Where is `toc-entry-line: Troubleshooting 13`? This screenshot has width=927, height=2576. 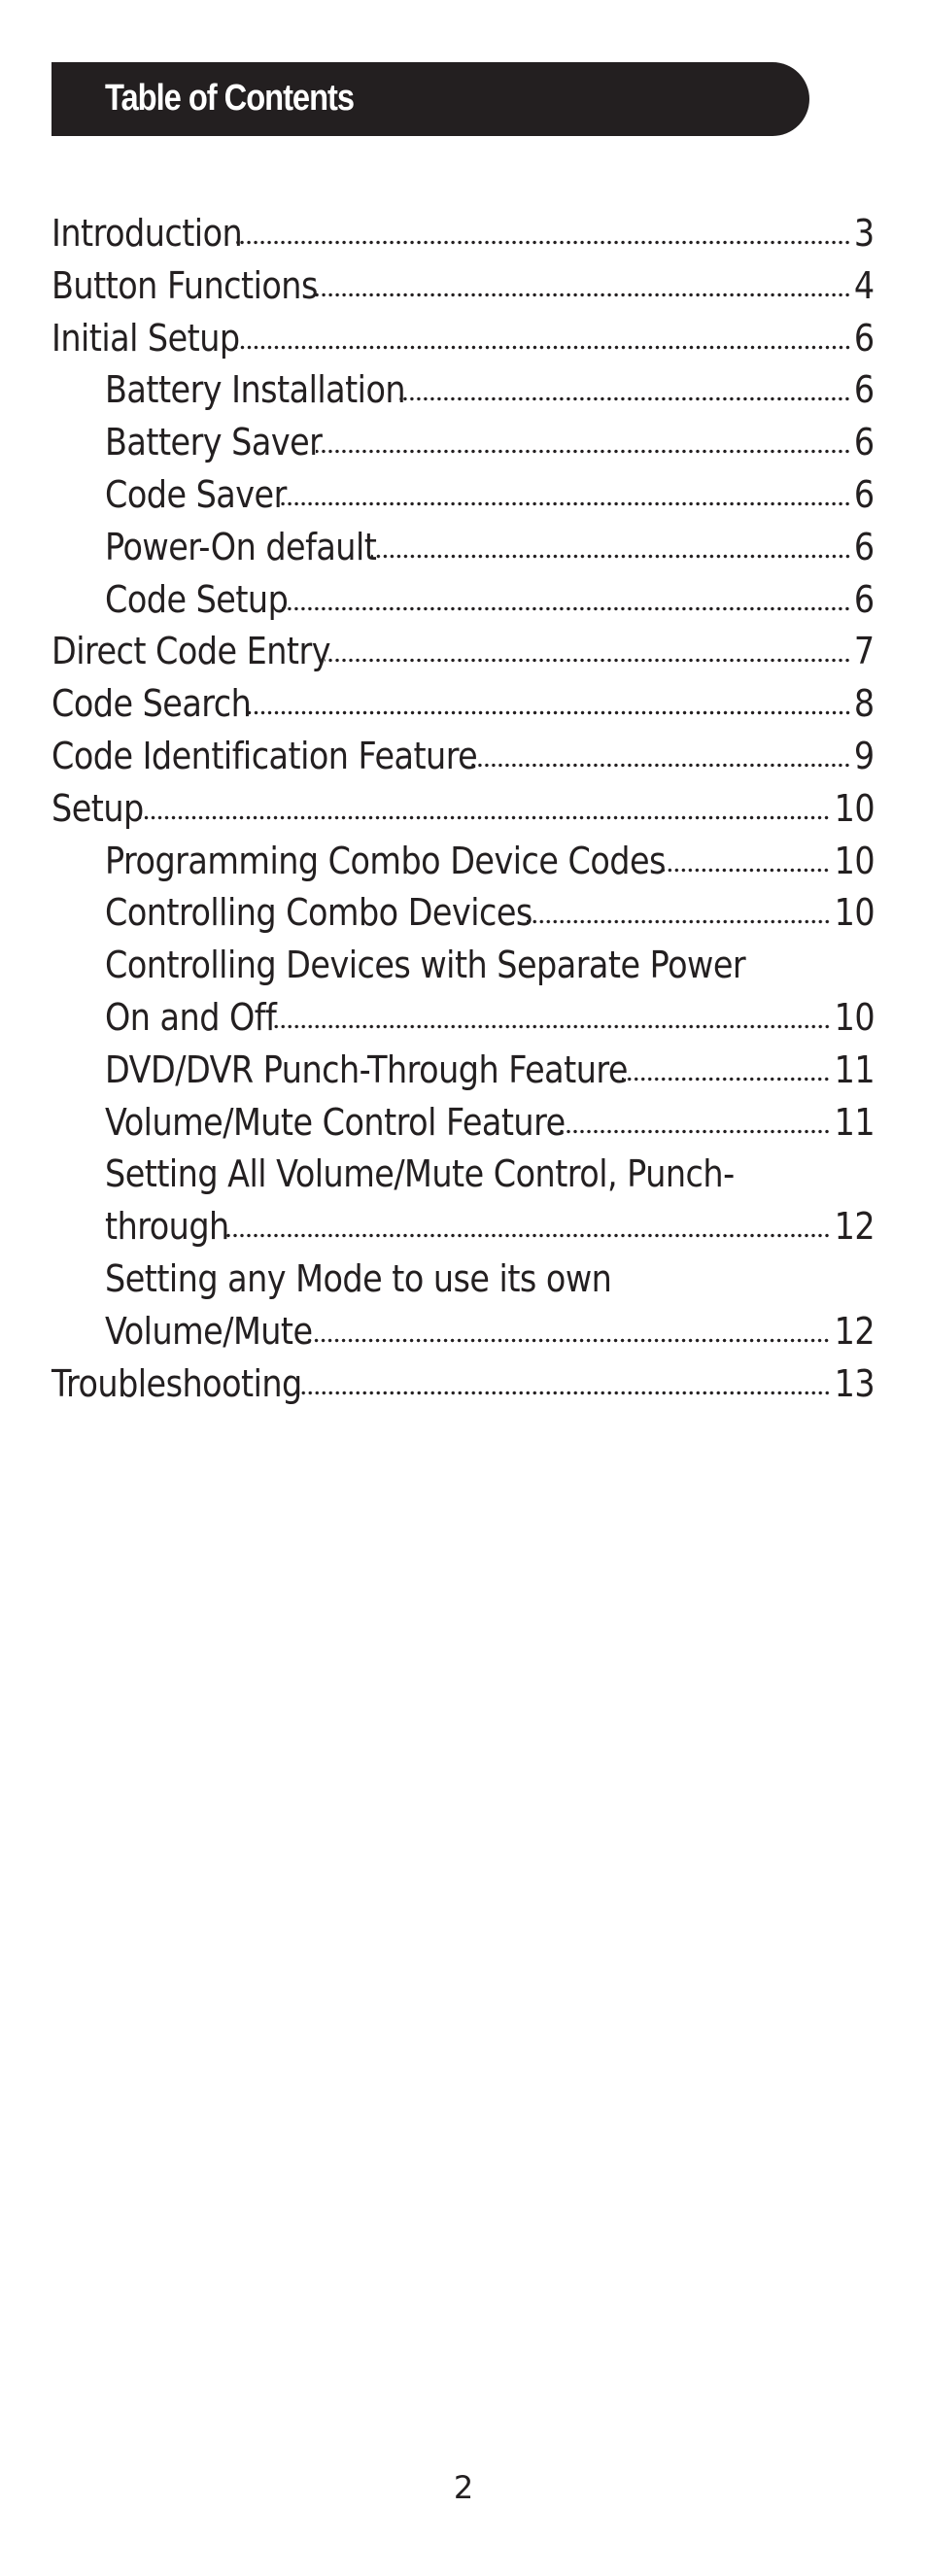 toc-entry-line: Troubleshooting 13 is located at coordinates (464, 1384).